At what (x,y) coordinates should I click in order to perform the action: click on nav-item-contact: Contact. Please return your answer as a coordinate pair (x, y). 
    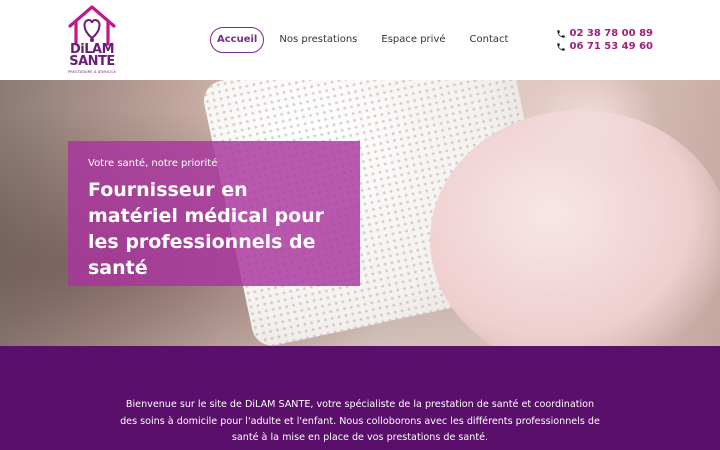
    Looking at the image, I should click on (489, 40).